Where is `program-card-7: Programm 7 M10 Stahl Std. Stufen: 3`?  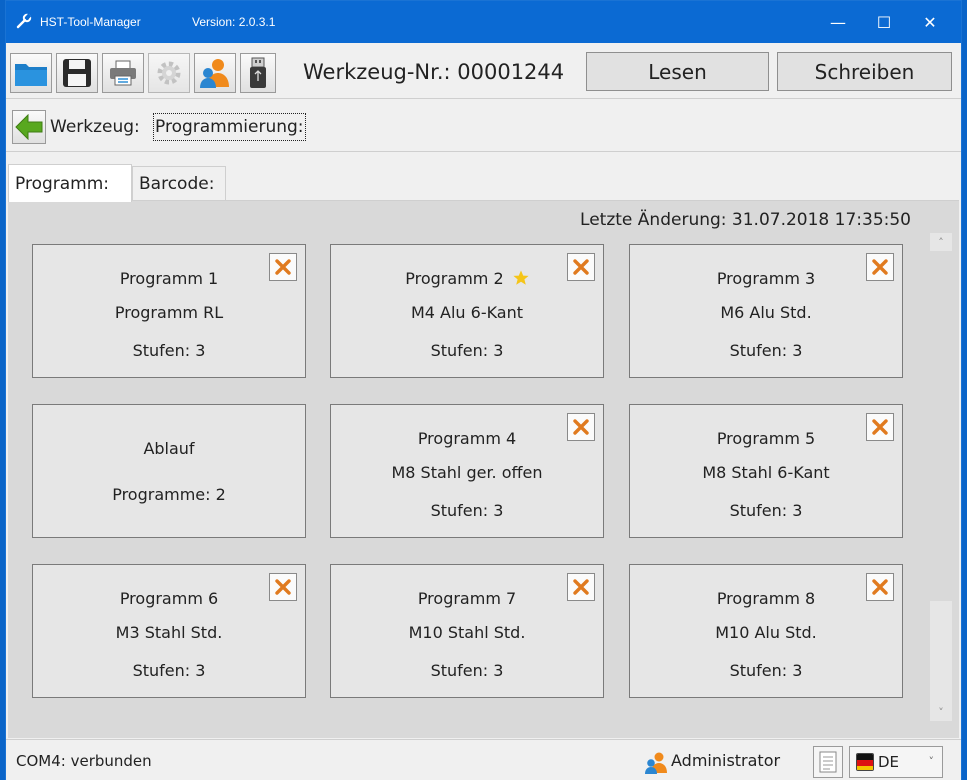
program-card-7: Programm 7 M10 Stahl Std. Stufen: 3 is located at coordinates (467, 631).